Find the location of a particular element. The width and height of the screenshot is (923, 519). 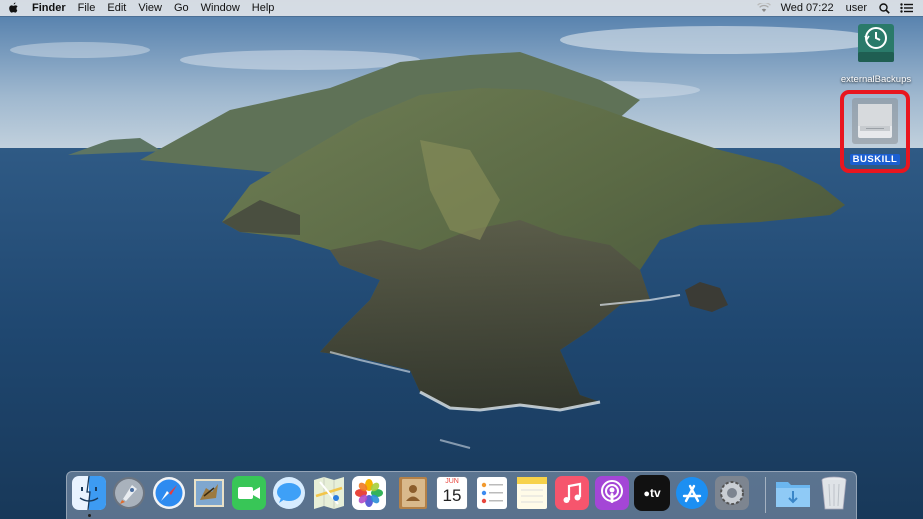

dock-mail is located at coordinates (209, 493).